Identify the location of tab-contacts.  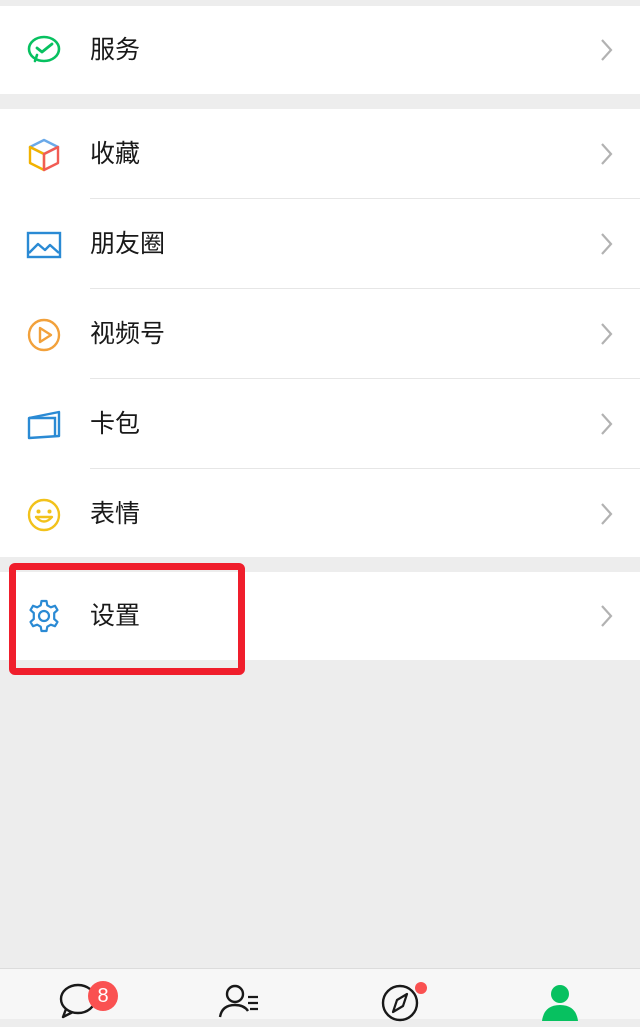
(240, 994).